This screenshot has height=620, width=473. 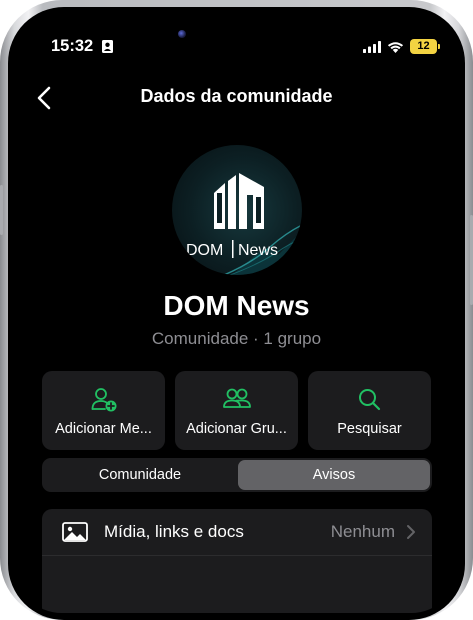 I want to click on segmented-control: Comunidade Avisos, so click(x=237, y=475).